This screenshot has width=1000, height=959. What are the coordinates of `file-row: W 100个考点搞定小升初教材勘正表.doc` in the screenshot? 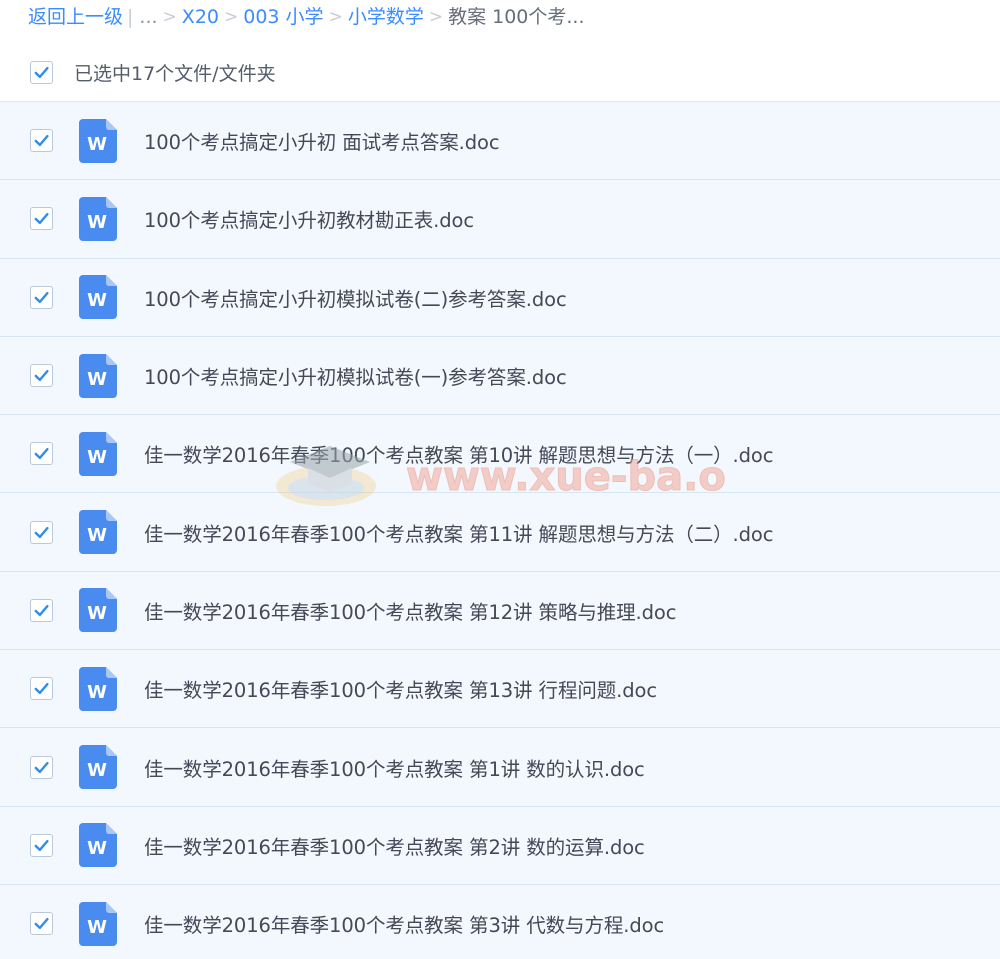 It's located at (500, 219).